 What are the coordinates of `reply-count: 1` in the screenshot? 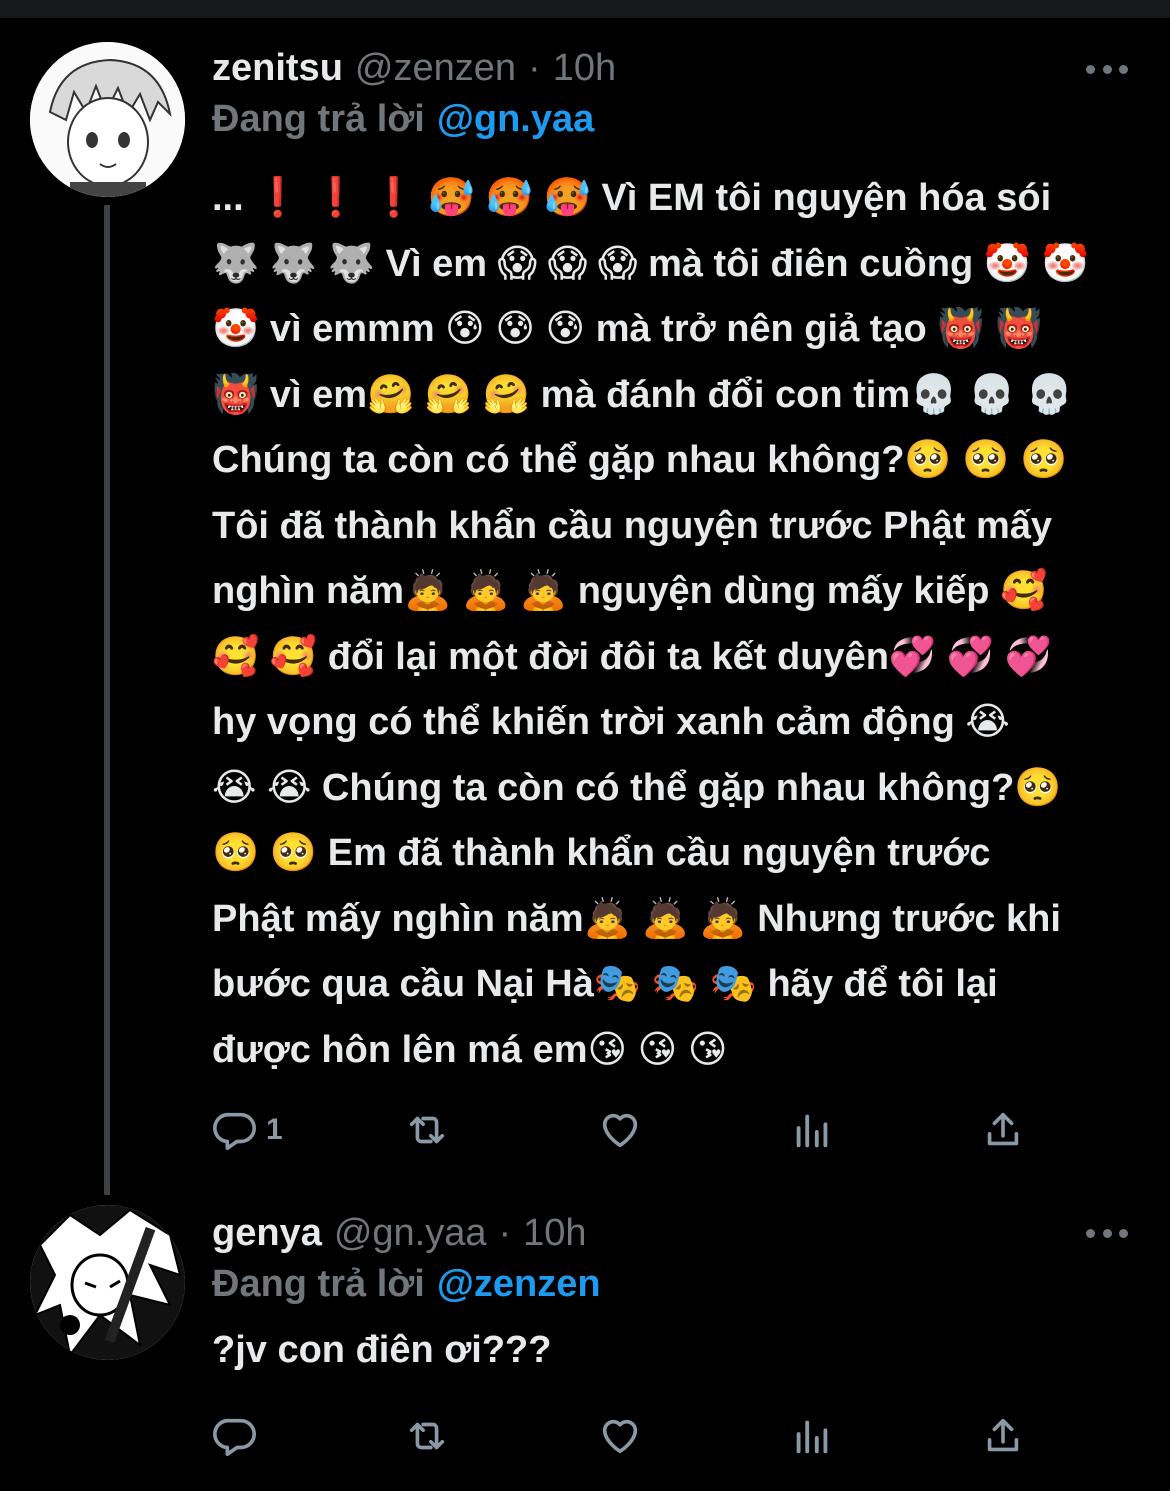 It's located at (274, 1129).